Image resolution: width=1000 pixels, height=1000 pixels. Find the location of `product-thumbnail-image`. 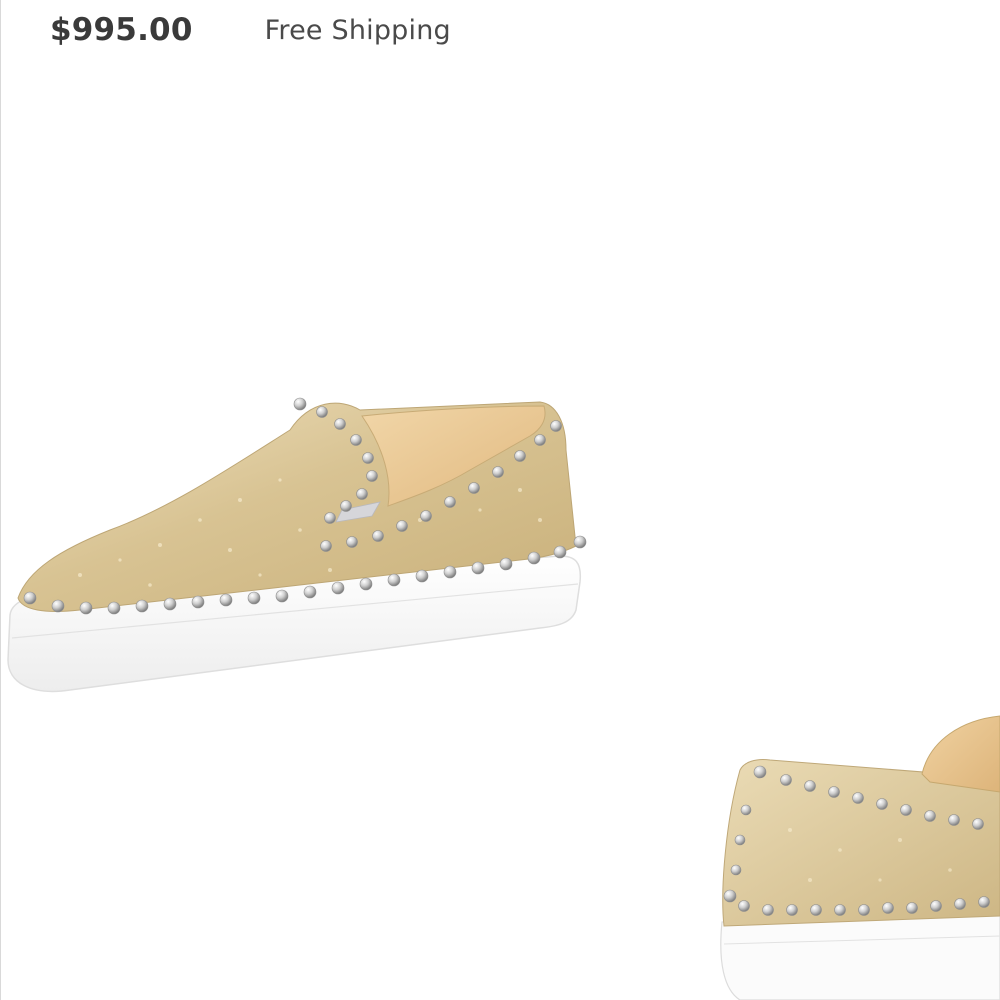

product-thumbnail-image is located at coordinates (850, 850).